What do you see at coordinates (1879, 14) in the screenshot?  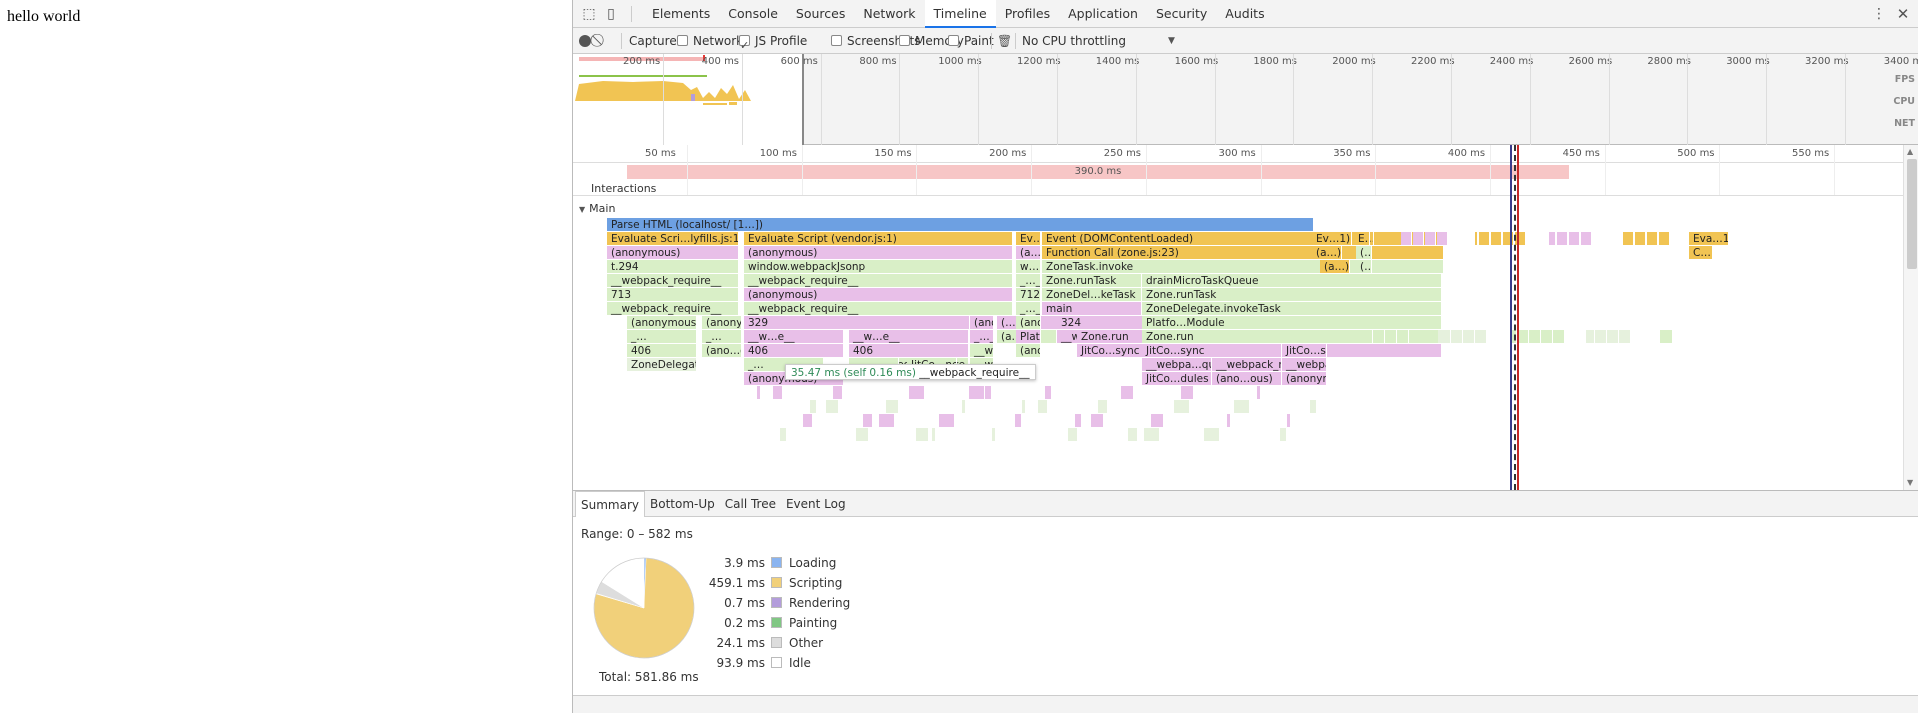 I see `more-menu-icon: ⋮` at bounding box center [1879, 14].